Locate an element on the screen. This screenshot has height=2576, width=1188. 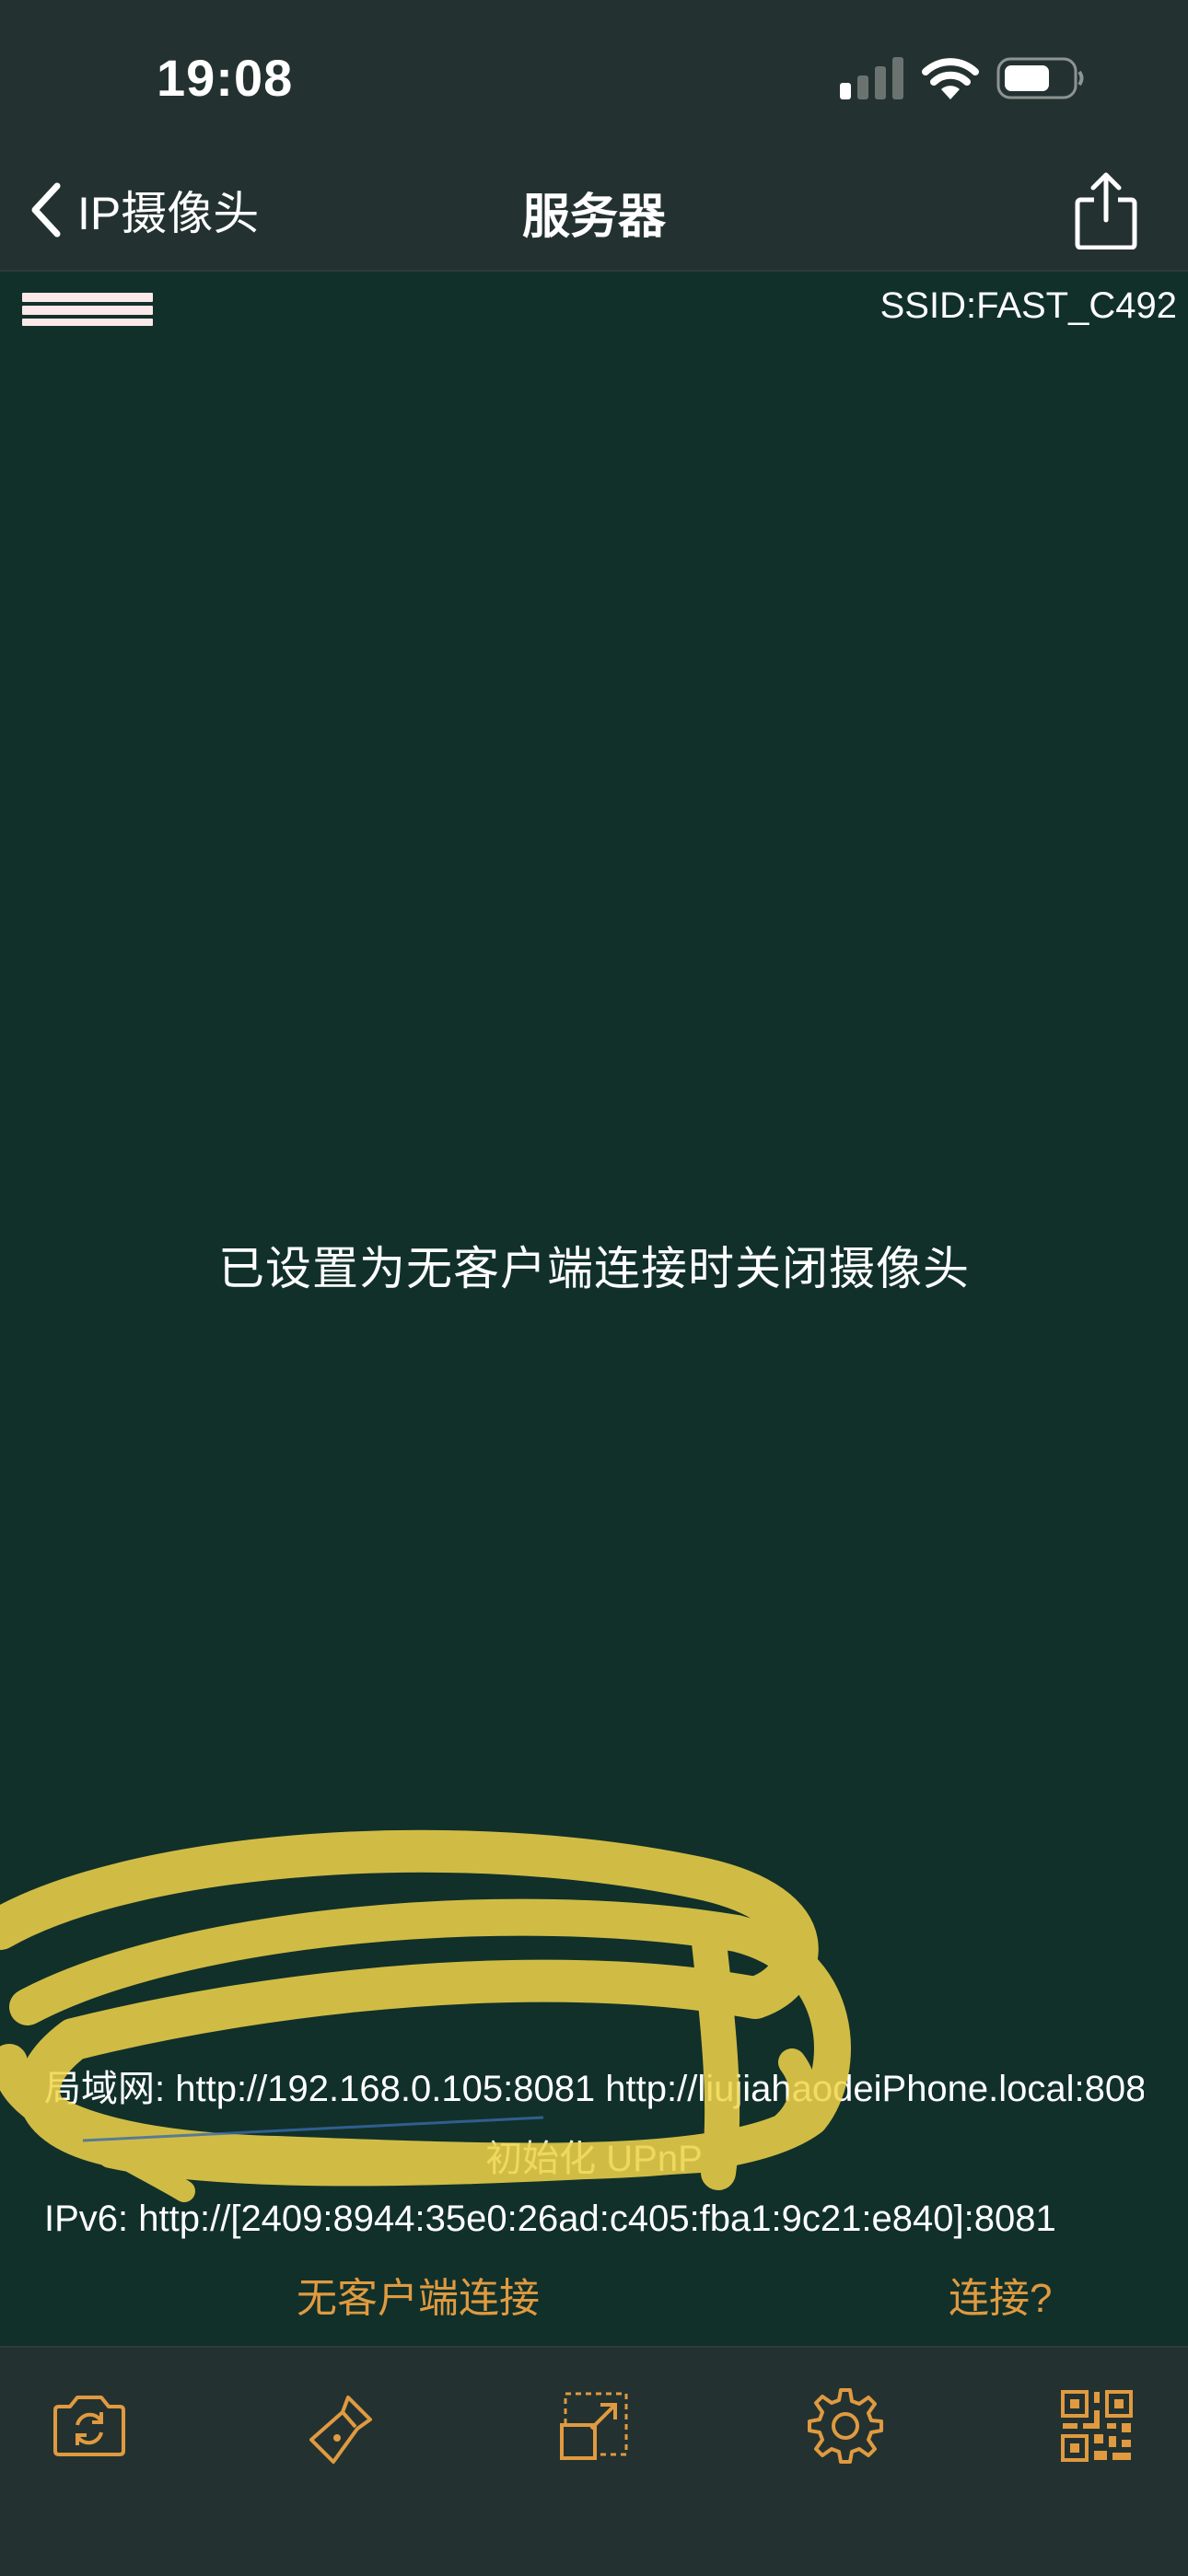
resize-icon is located at coordinates (594, 2426).